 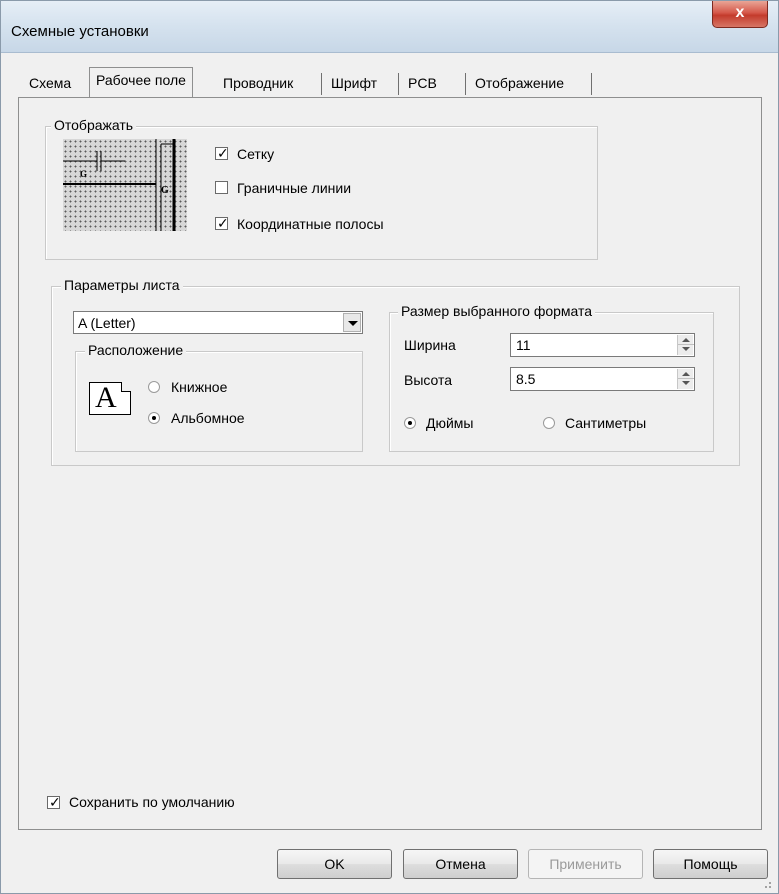 I want to click on page-letter: A, so click(x=106, y=397).